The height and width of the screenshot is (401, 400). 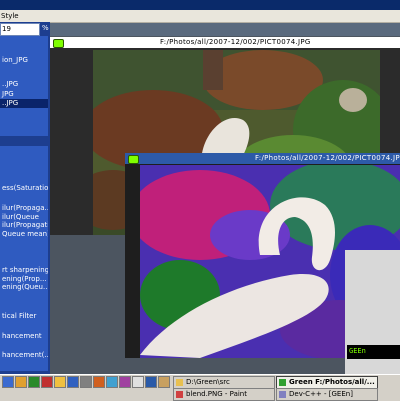 I want to click on taskbar-button-devcpp: Dev-C++ - [GEEn], so click(x=327, y=394).